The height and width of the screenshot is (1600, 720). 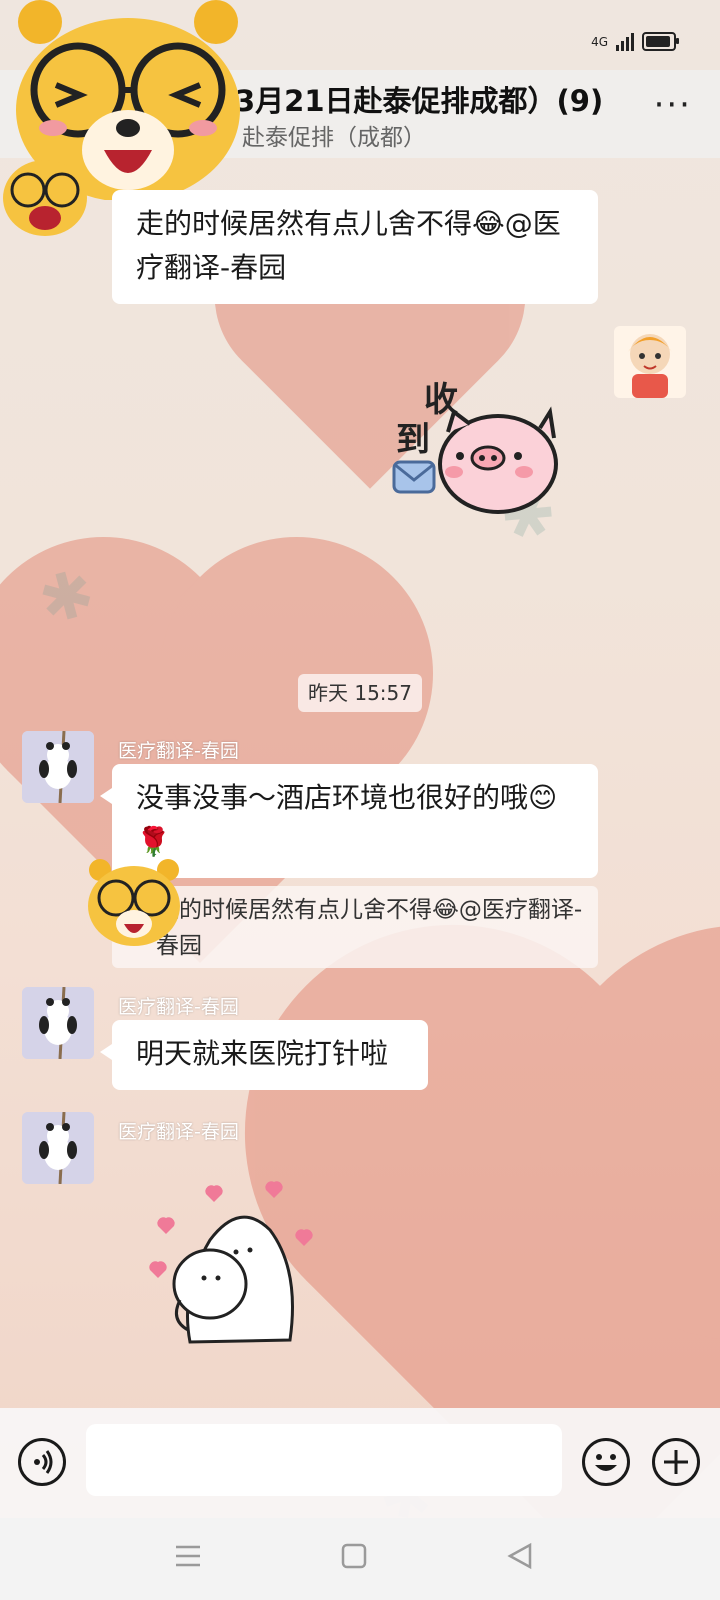 I want to click on battery-icon, so click(x=660, y=41).